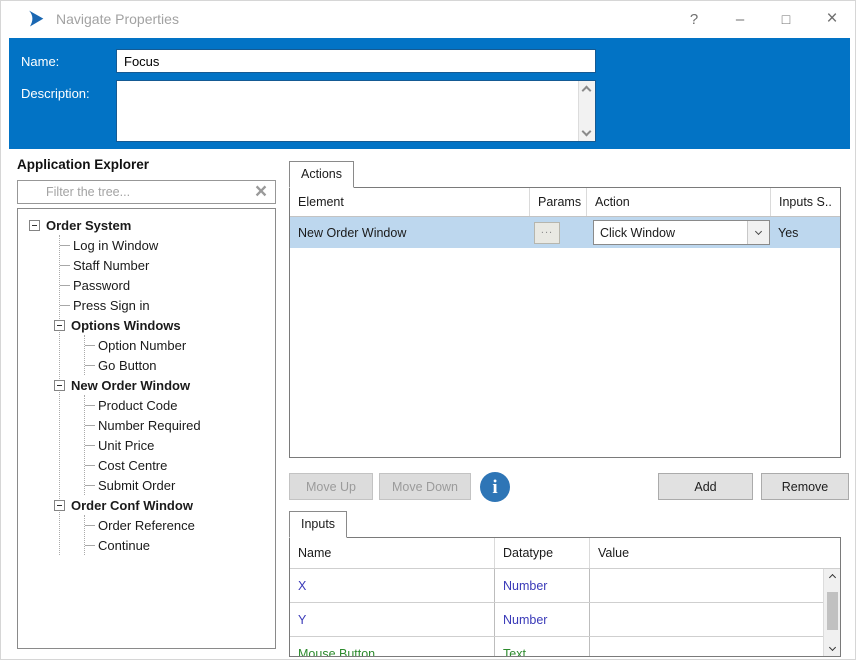  Describe the element at coordinates (392, 646) in the screenshot. I see `input-name-cell: Mouse Button` at that location.